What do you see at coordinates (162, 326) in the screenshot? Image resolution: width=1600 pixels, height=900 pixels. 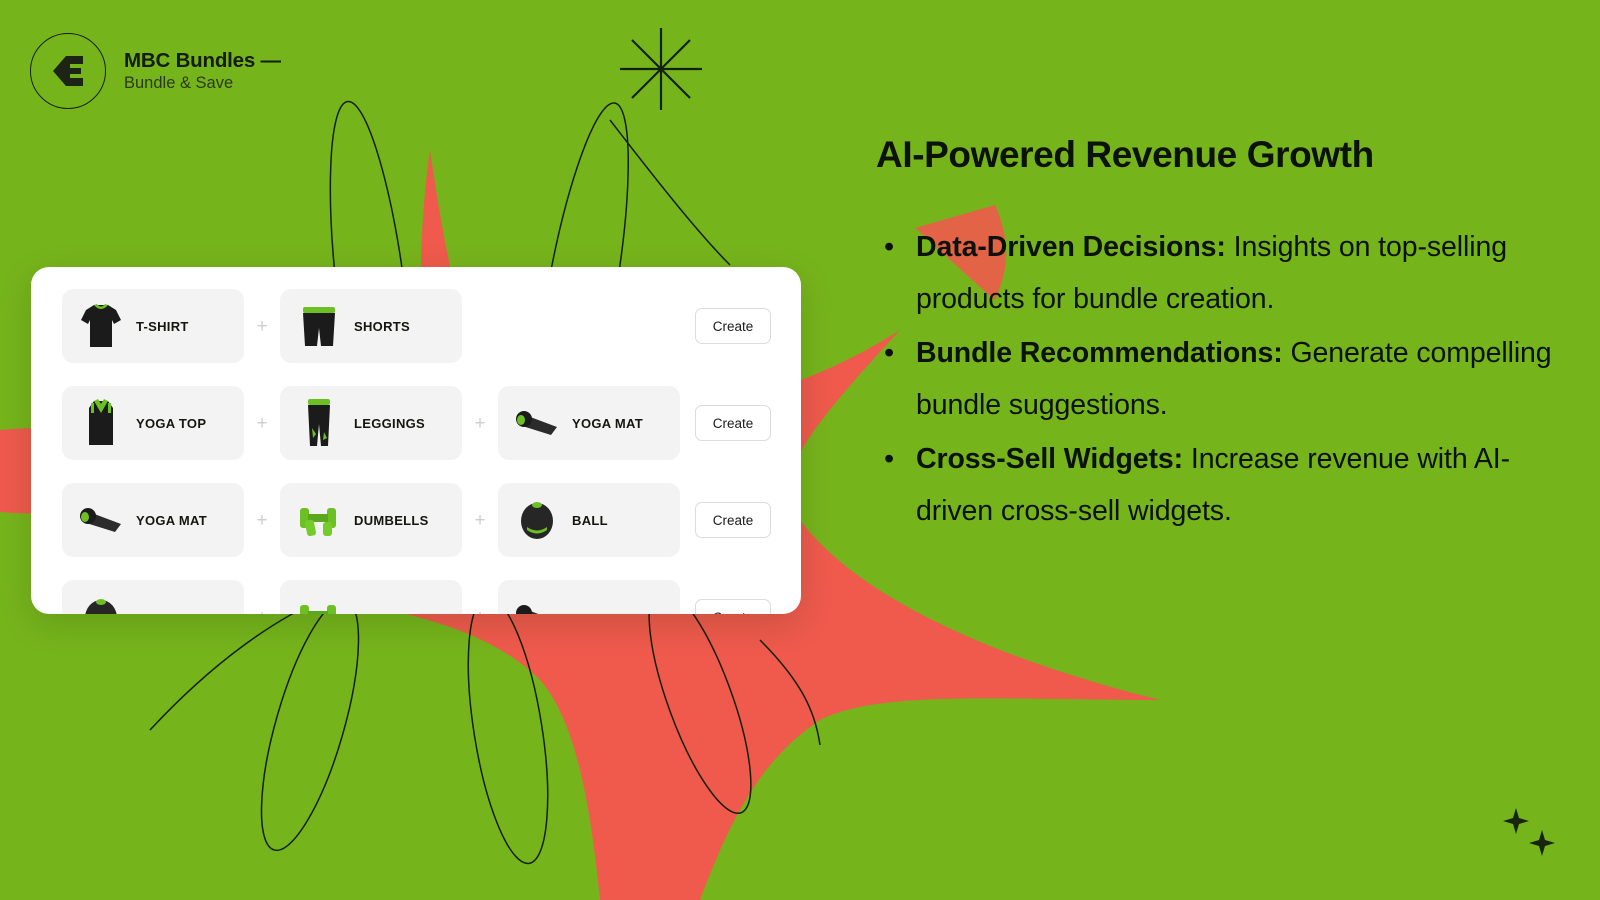 I see `product-label: T-SHIRT` at bounding box center [162, 326].